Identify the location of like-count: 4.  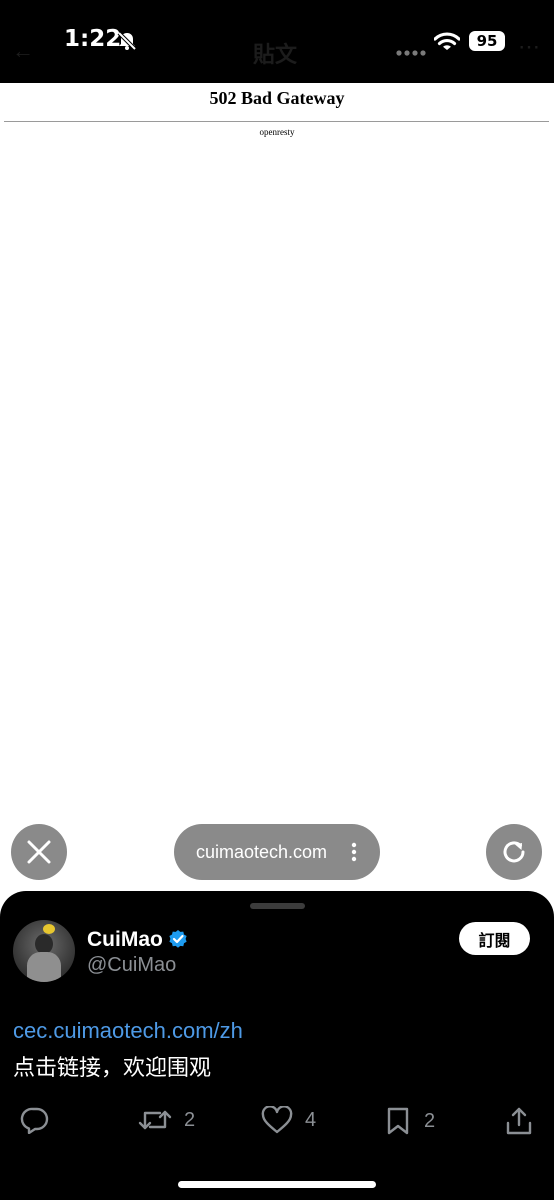
(311, 1119).